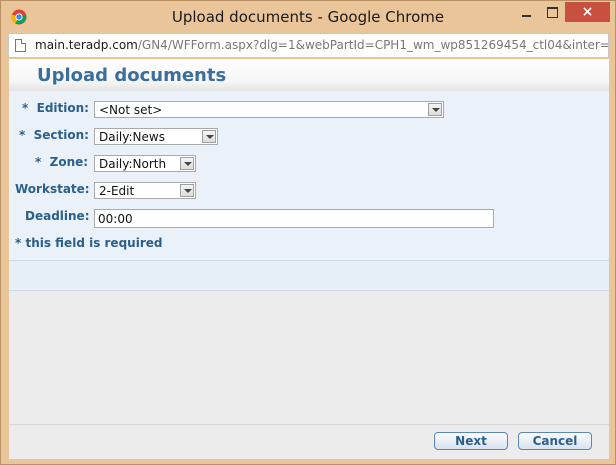  I want to click on required-note: * this field is required, so click(89, 243).